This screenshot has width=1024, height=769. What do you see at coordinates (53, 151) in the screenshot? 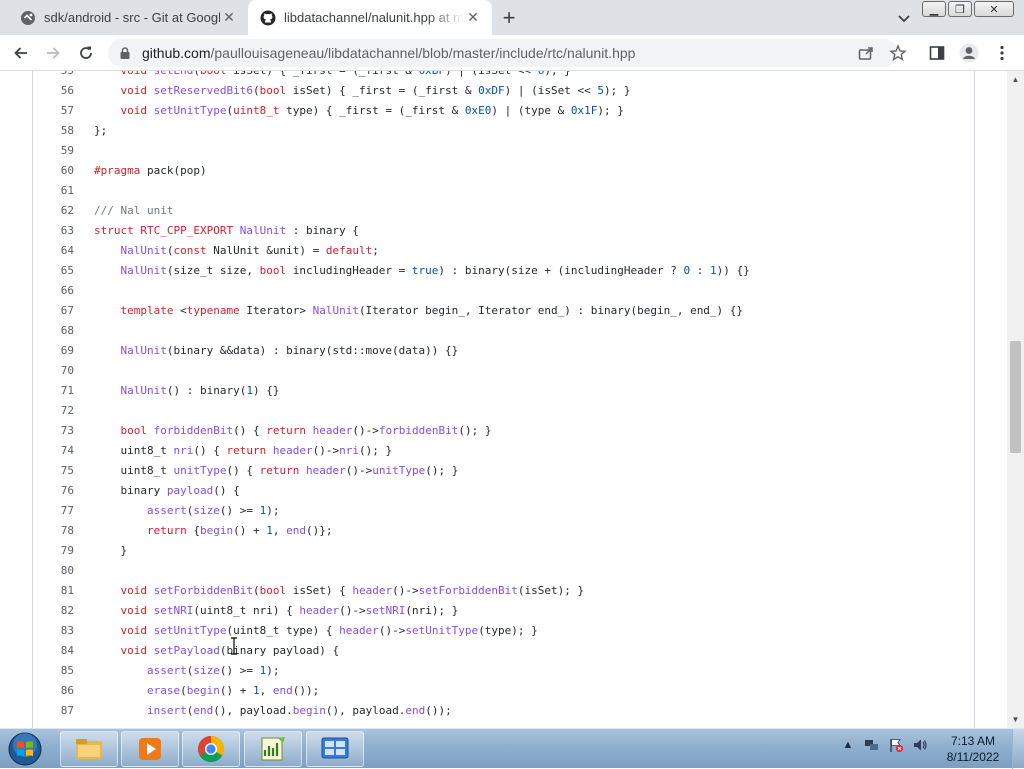
I see `line-number: 59` at bounding box center [53, 151].